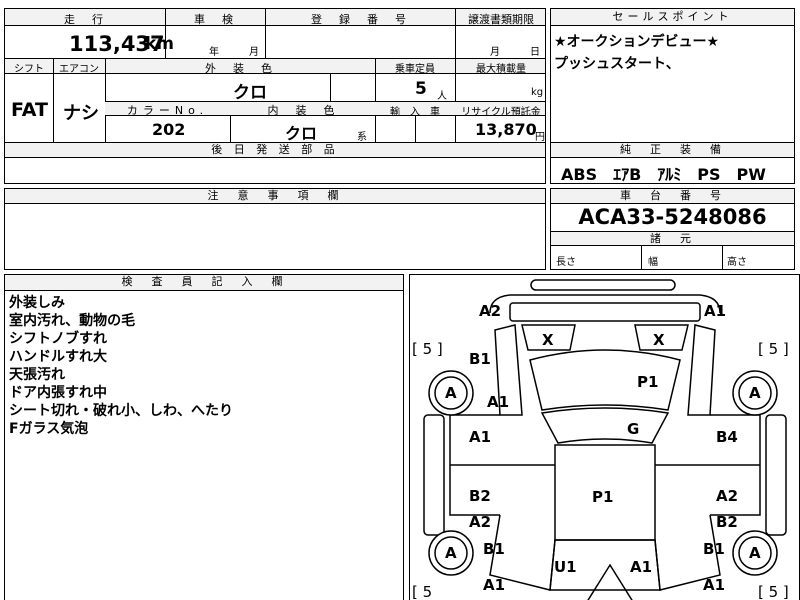 This screenshot has width=800, height=600. What do you see at coordinates (215, 19) in the screenshot?
I see `inspection-label: 車 検` at bounding box center [215, 19].